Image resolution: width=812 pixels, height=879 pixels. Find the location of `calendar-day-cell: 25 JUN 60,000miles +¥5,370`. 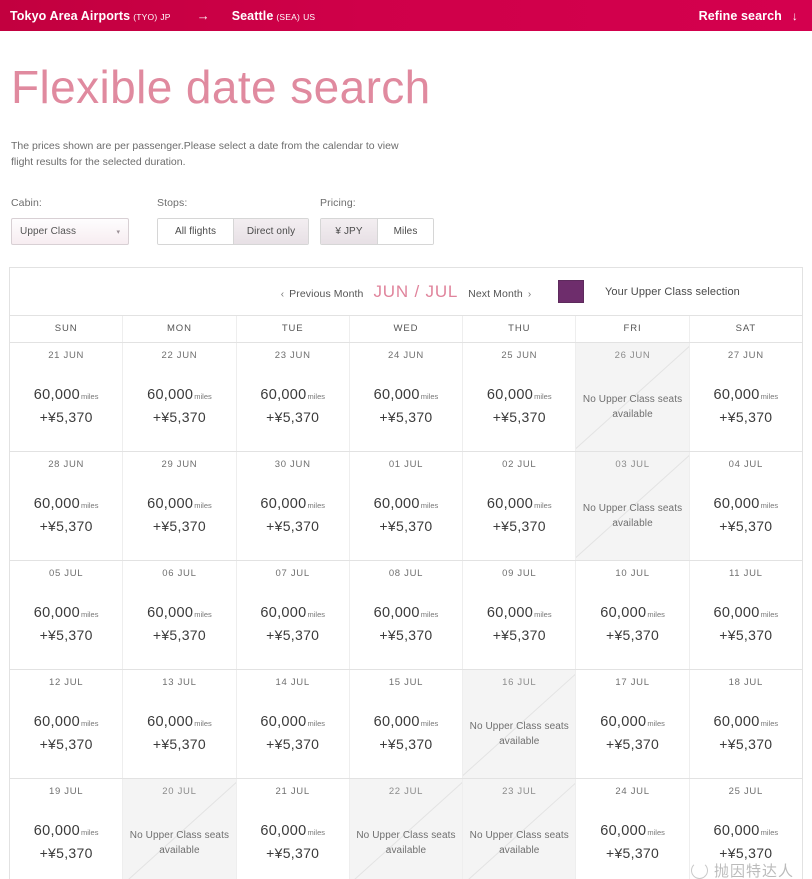

calendar-day-cell: 25 JUN 60,000miles +¥5,370 is located at coordinates (519, 397).